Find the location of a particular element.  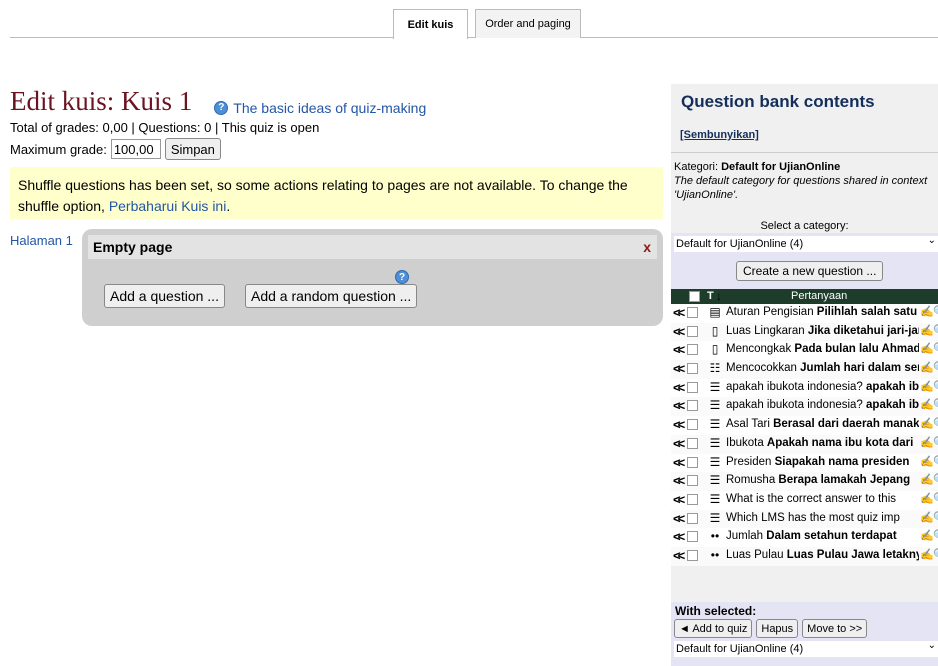

shortanswer-icon: ▯ is located at coordinates (715, 349).